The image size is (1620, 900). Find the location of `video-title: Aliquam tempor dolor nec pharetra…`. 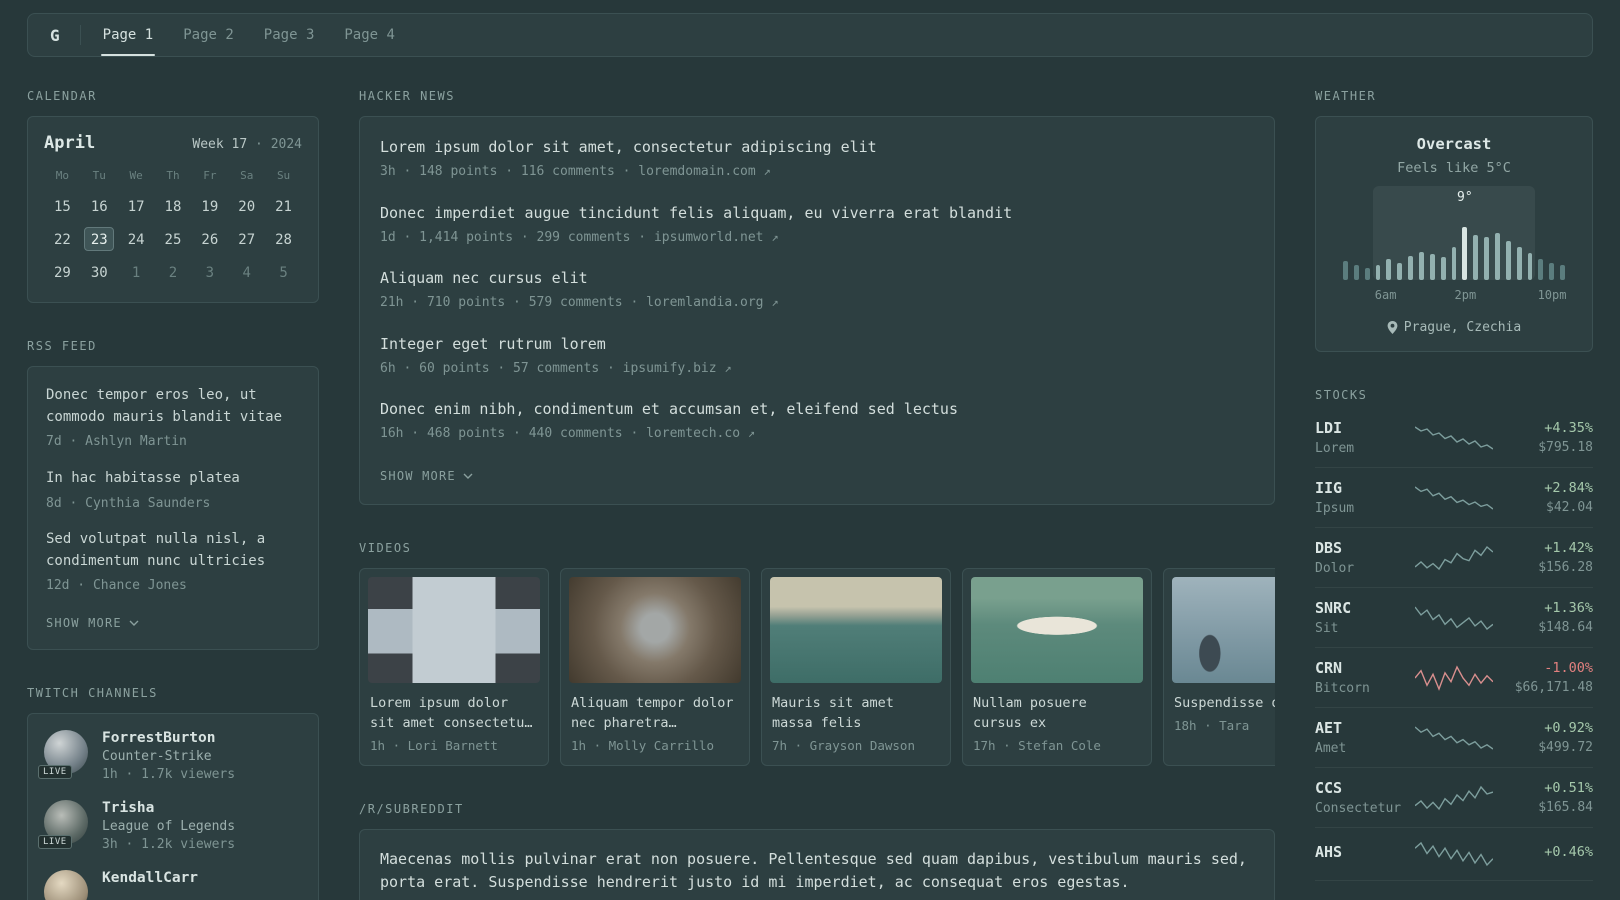

video-title: Aliquam tempor dolor nec pharetra… is located at coordinates (652, 712).